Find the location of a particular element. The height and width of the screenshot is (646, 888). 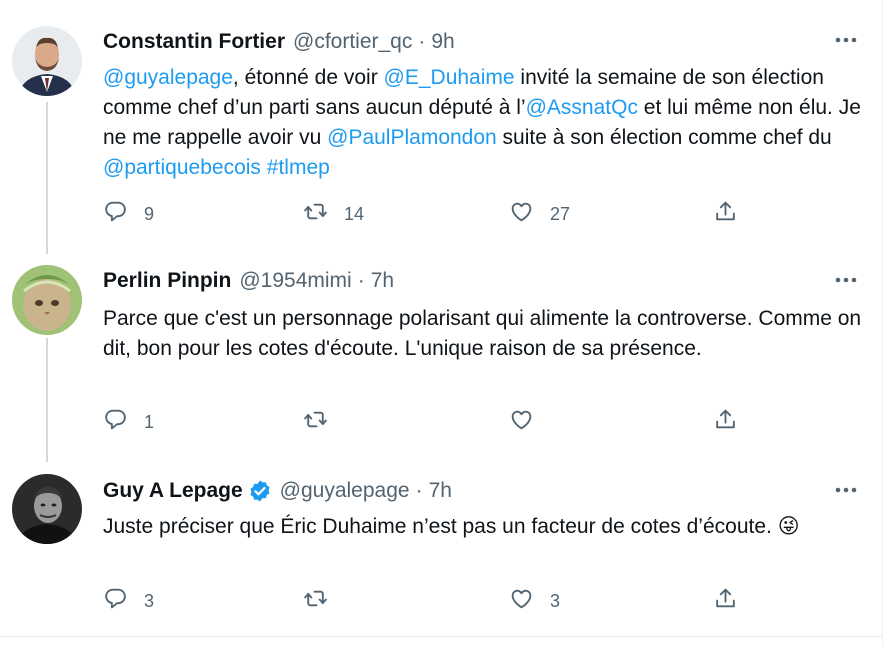

tweet-text: , étonné de voir is located at coordinates (308, 77).